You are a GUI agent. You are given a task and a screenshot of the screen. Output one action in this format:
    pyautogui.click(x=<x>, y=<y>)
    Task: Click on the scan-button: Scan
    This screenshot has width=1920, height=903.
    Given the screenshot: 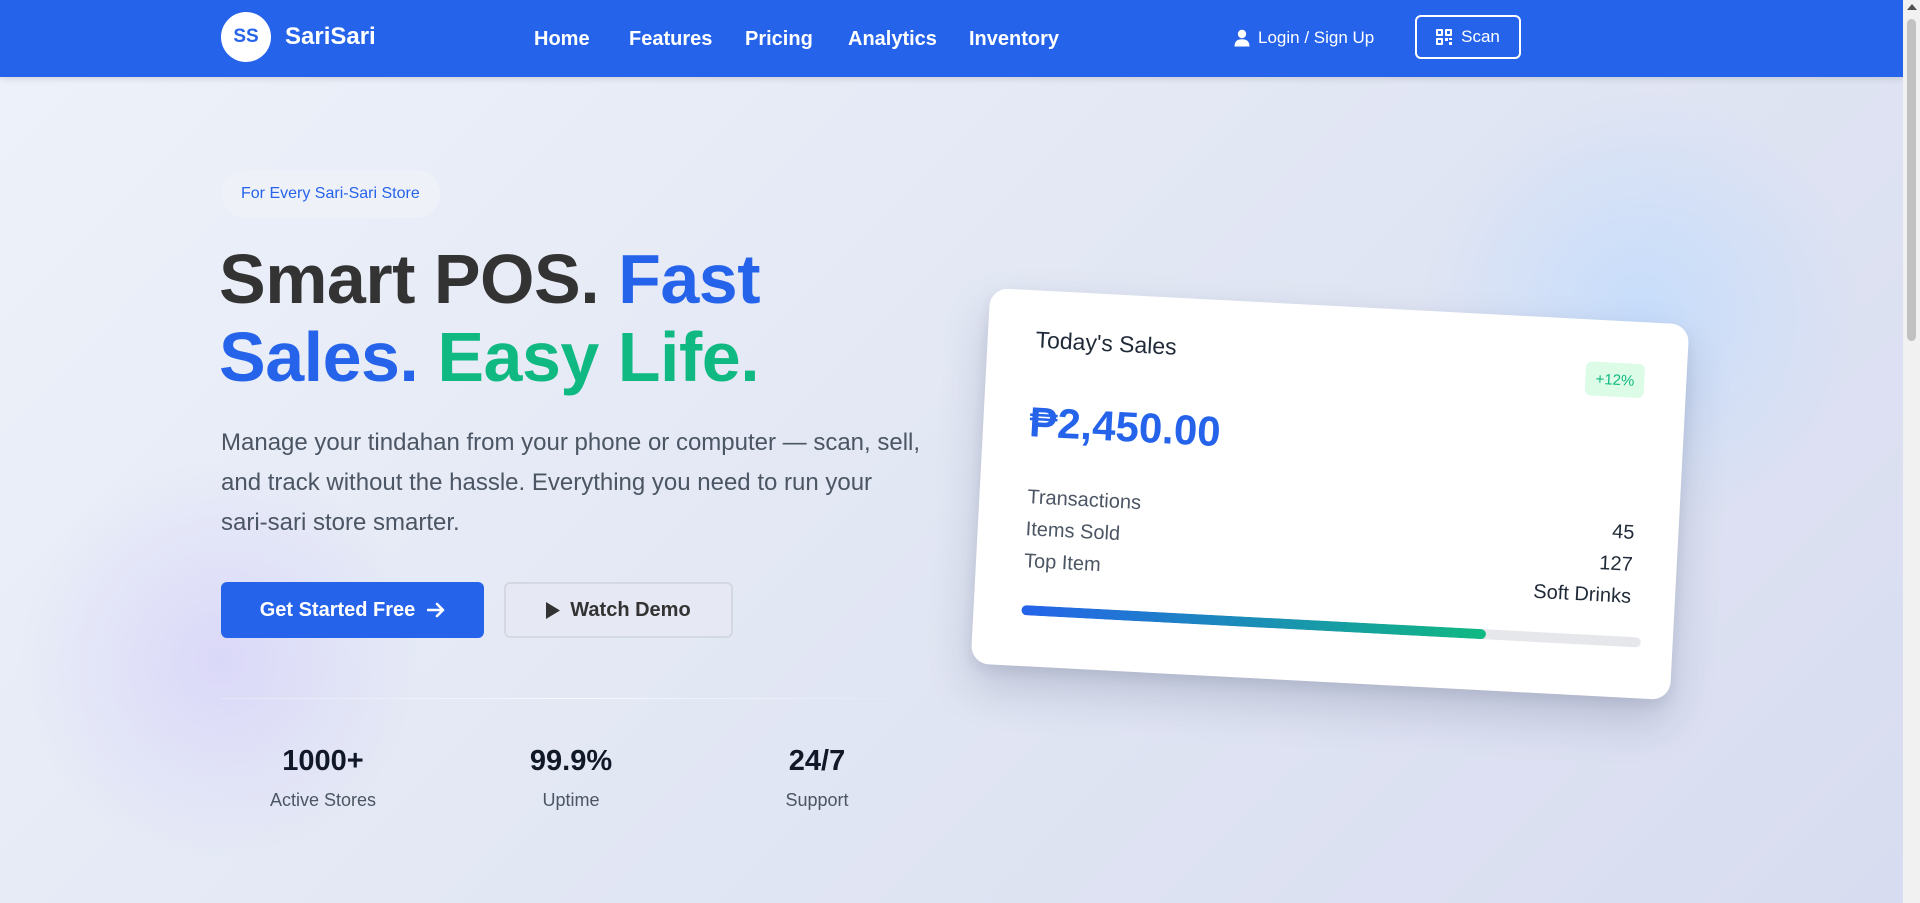 What is the action you would take?
    pyautogui.click(x=1468, y=37)
    